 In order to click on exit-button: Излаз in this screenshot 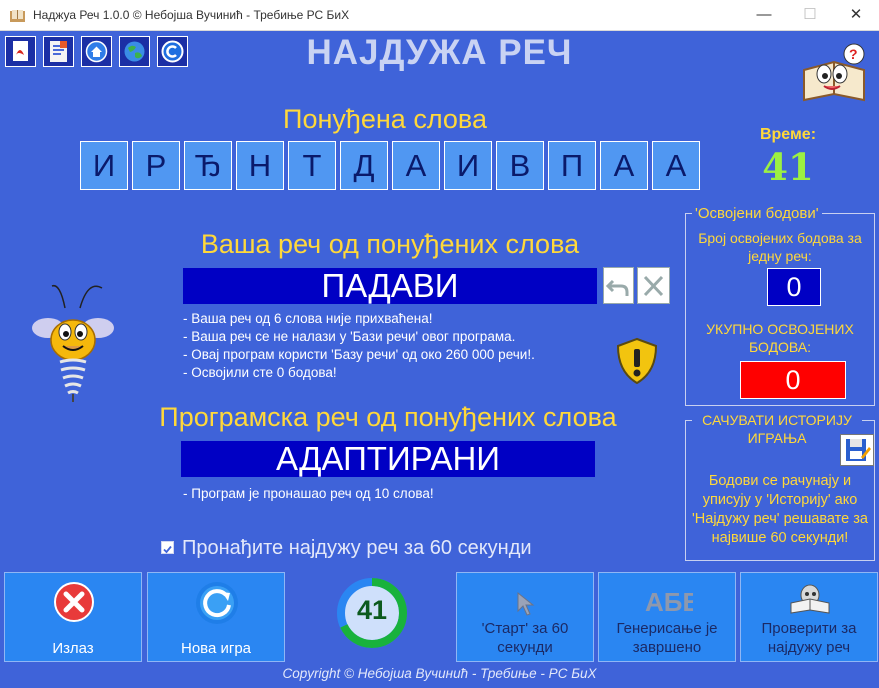, I will do `click(73, 617)`.